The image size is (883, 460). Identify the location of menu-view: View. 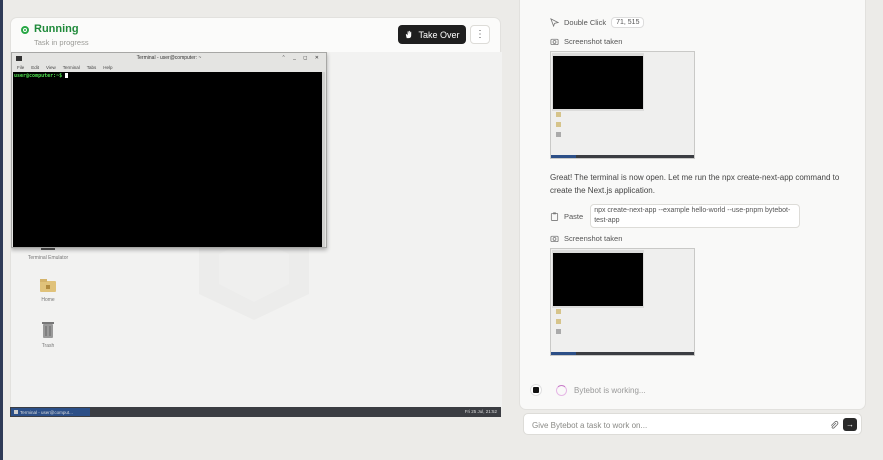
(51, 67).